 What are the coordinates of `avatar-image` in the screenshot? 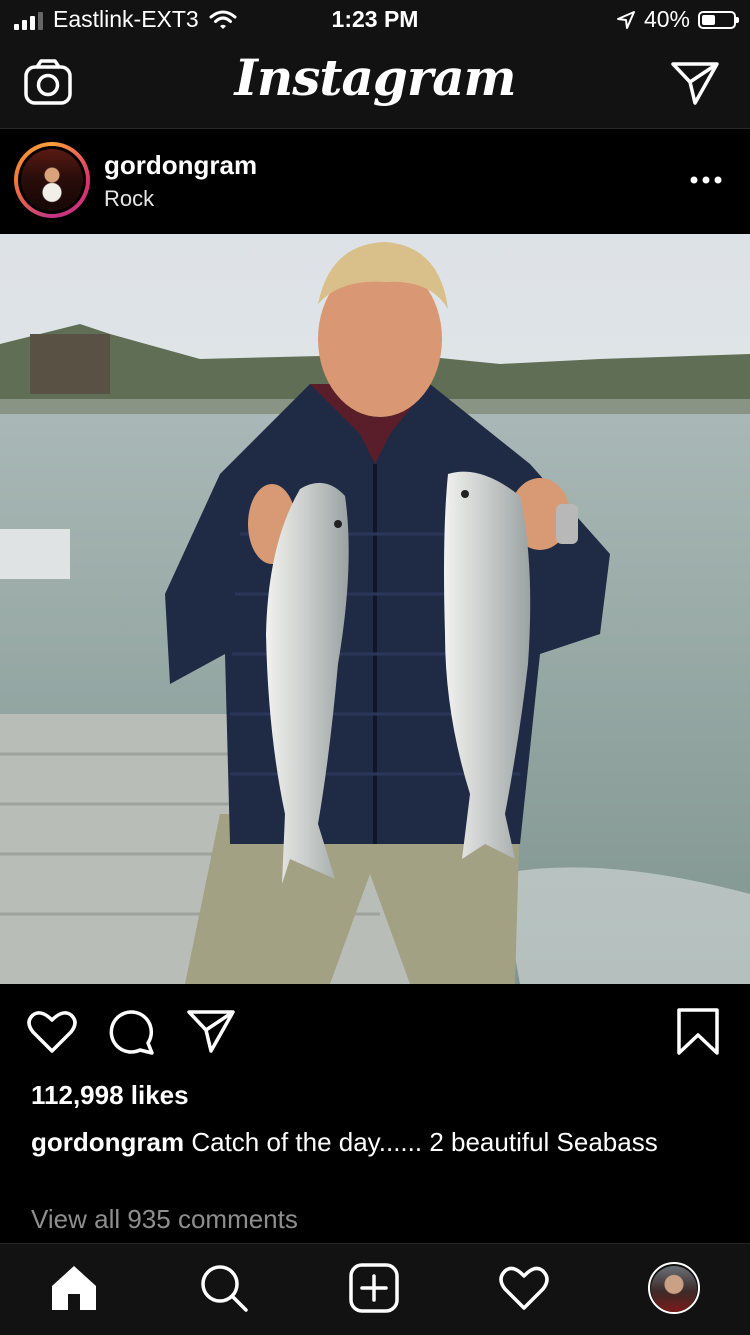 It's located at (52, 180).